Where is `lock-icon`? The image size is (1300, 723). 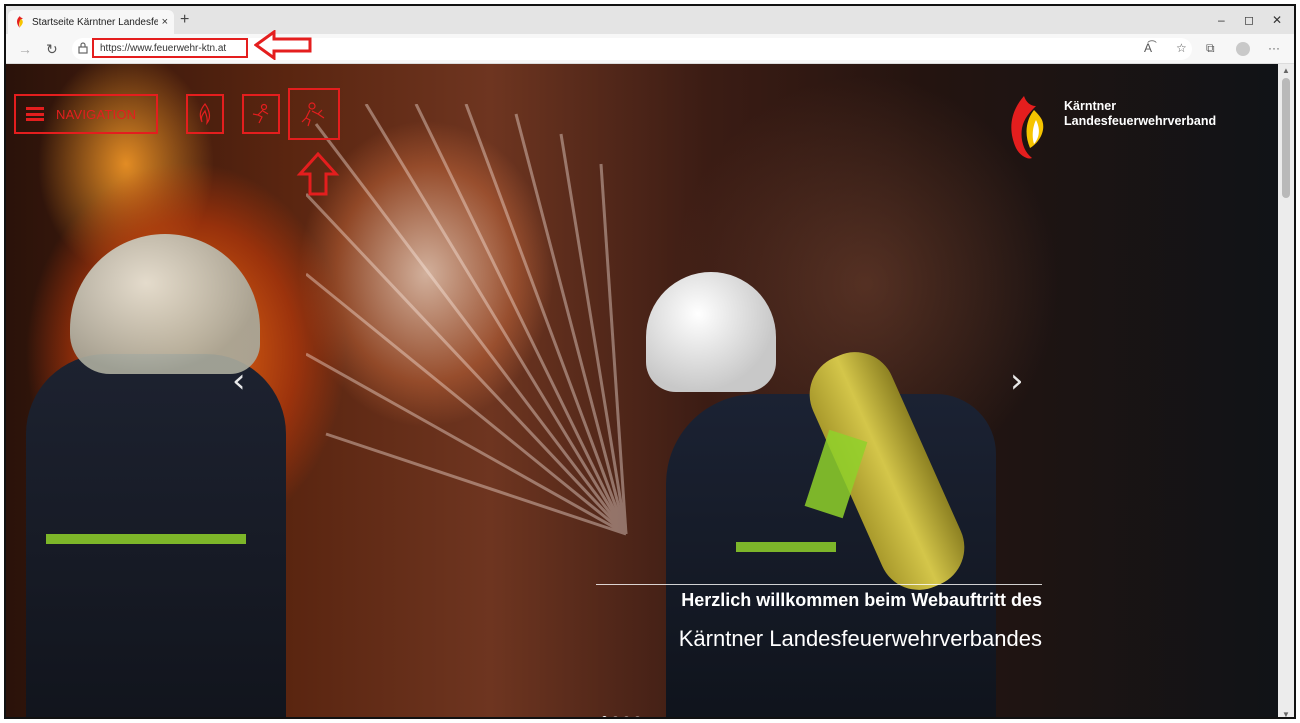 lock-icon is located at coordinates (83, 48).